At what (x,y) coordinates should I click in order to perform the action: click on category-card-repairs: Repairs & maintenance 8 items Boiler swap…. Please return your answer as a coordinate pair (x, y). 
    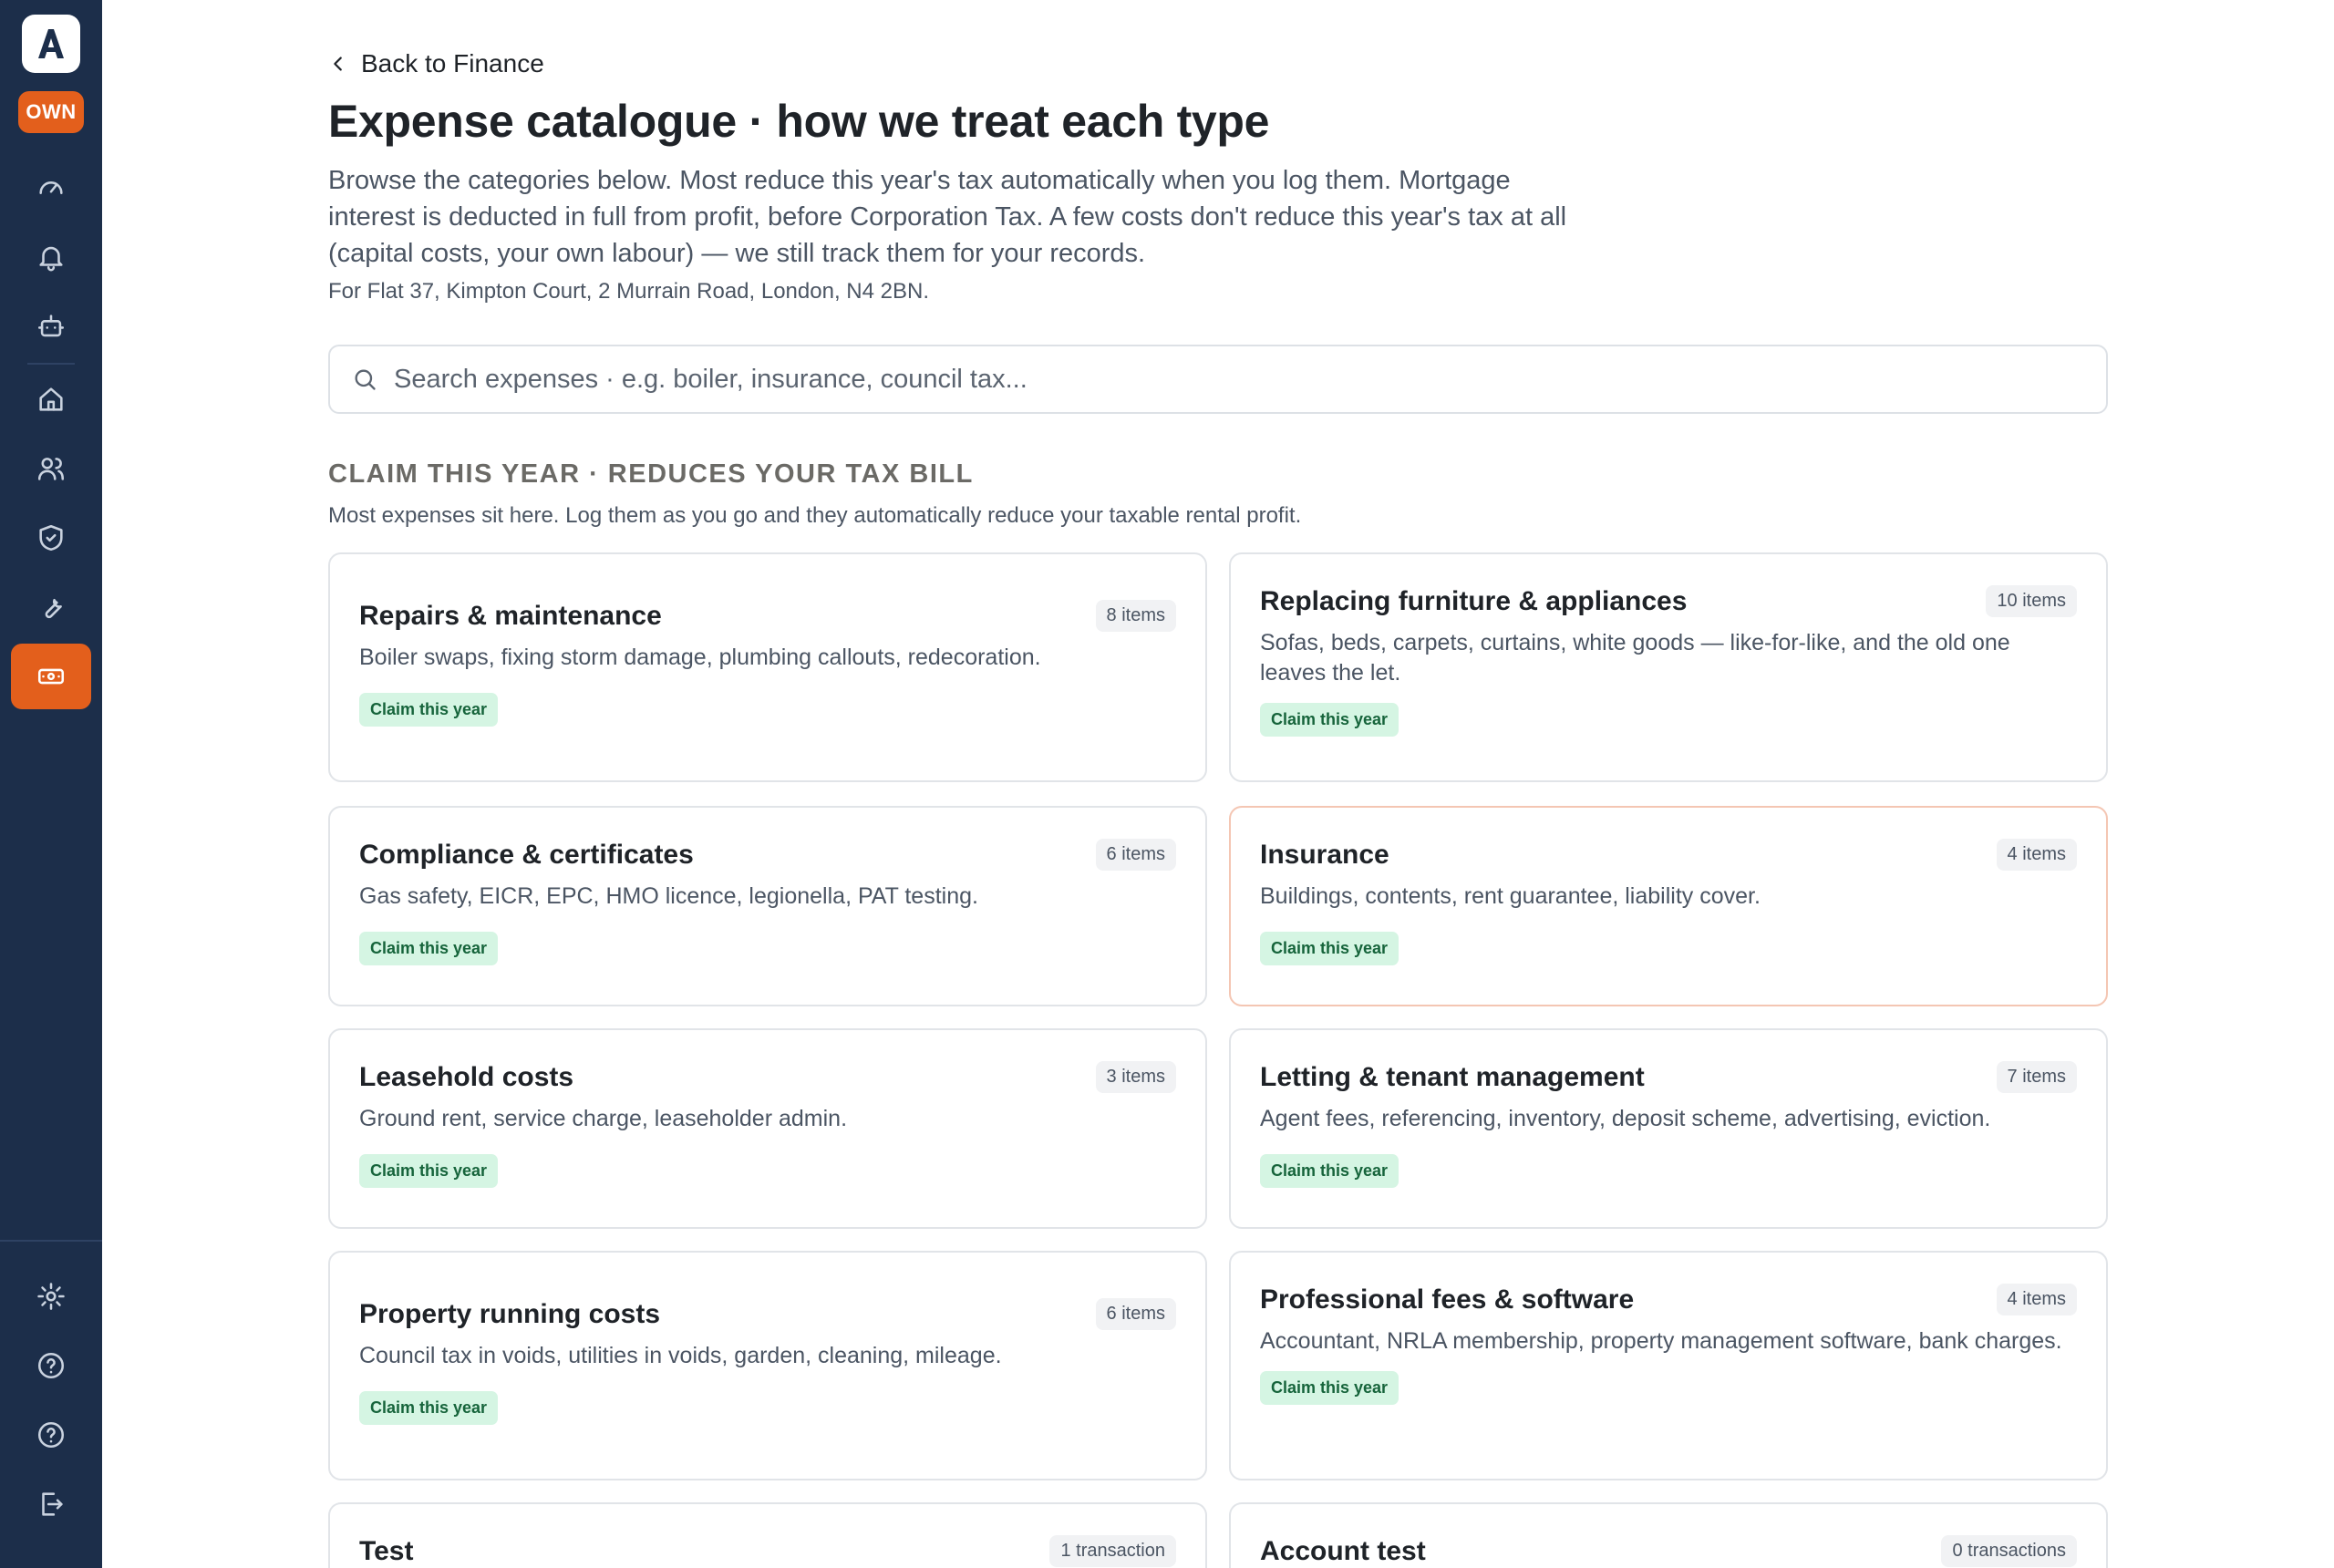
    Looking at the image, I should click on (767, 667).